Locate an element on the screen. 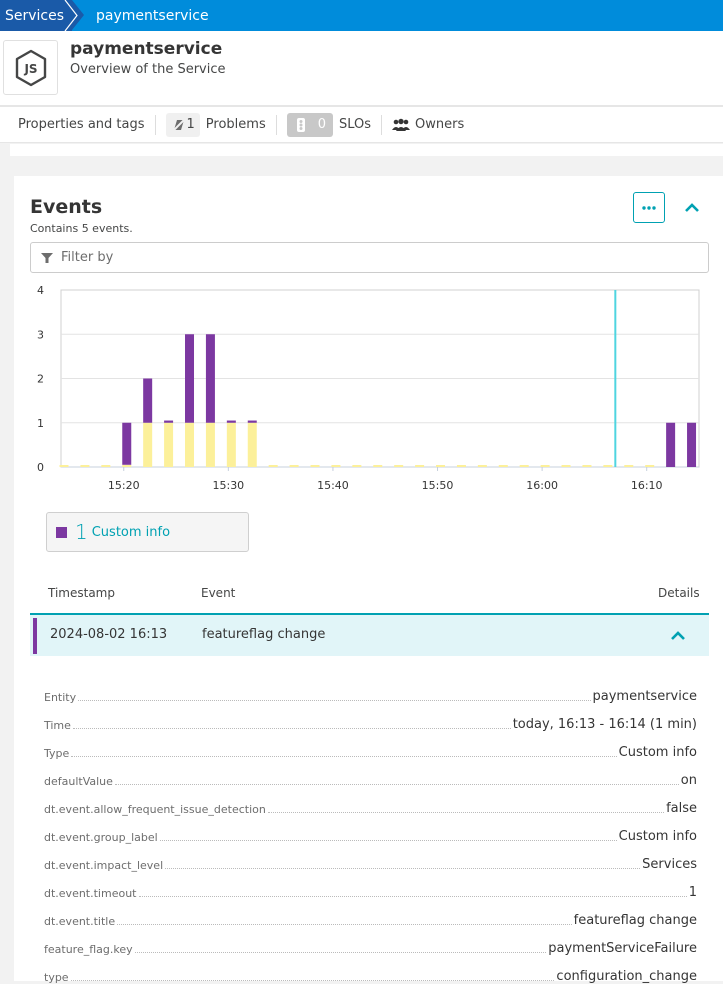 The width and height of the screenshot is (723, 984). more-options-button is located at coordinates (649, 207).